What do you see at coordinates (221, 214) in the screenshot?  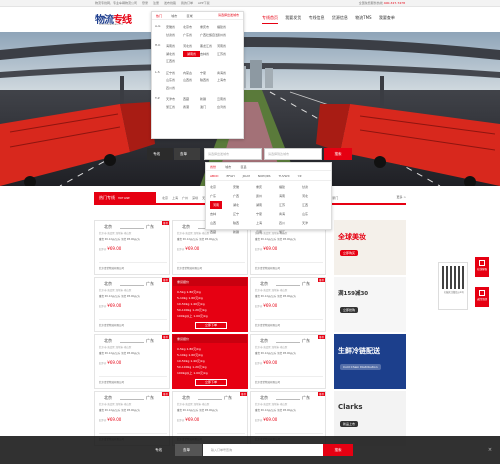 I see `province-option: 吉林` at bounding box center [221, 214].